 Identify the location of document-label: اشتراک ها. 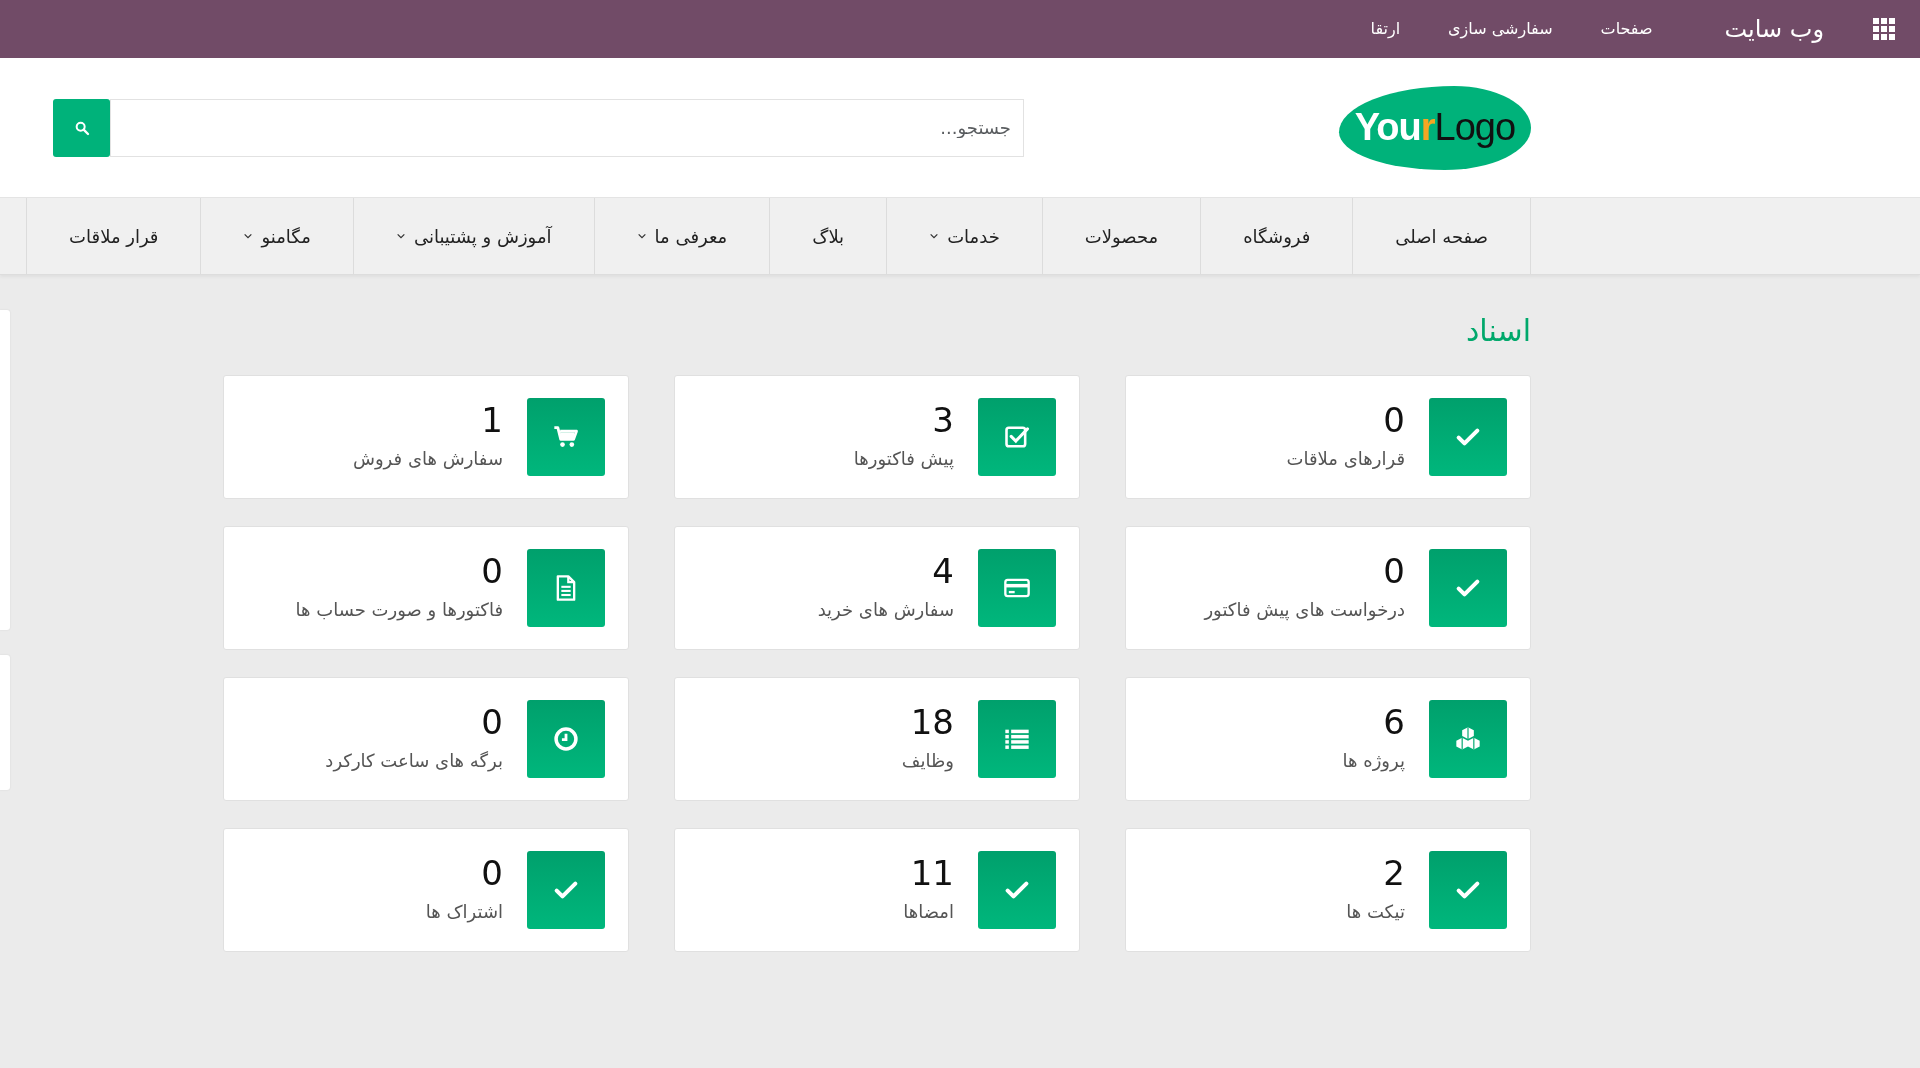
(464, 912).